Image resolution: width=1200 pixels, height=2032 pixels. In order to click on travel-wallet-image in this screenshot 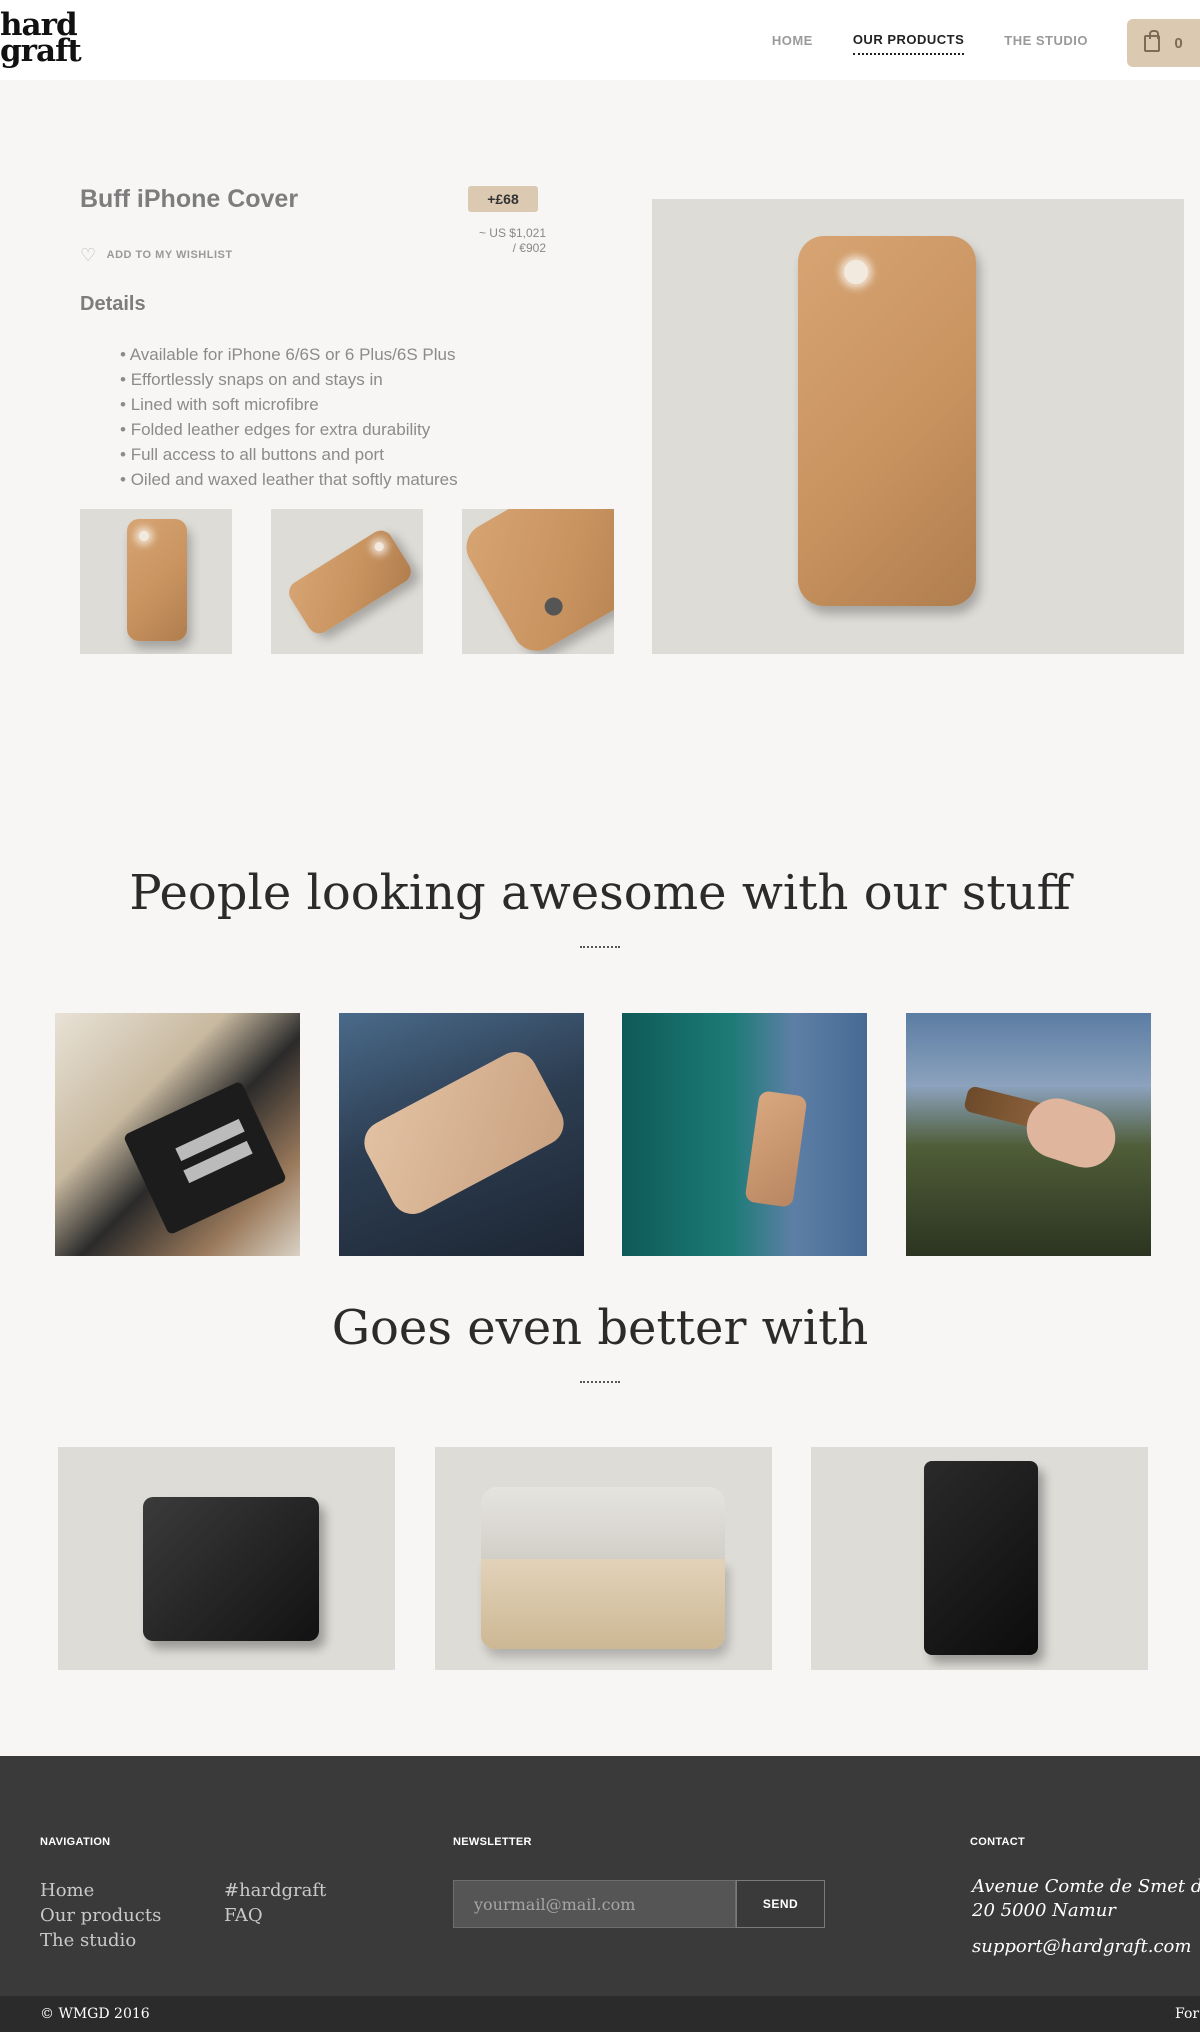, I will do `click(981, 1558)`.